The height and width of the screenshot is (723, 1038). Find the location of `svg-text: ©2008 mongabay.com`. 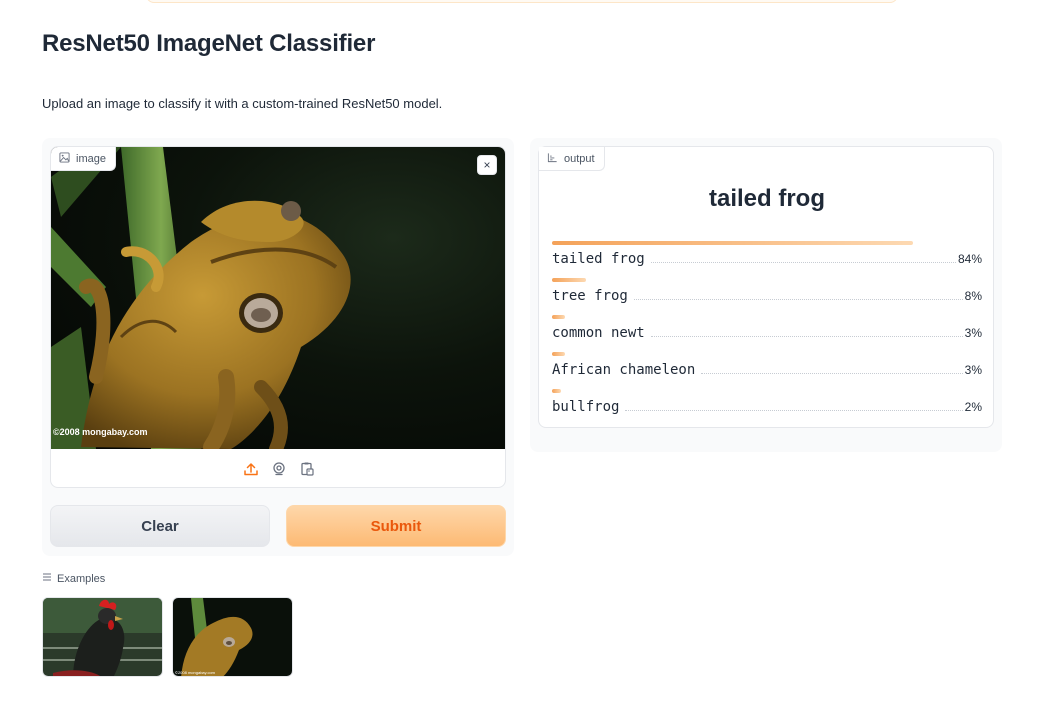

svg-text: ©2008 mongabay.com is located at coordinates (195, 672).